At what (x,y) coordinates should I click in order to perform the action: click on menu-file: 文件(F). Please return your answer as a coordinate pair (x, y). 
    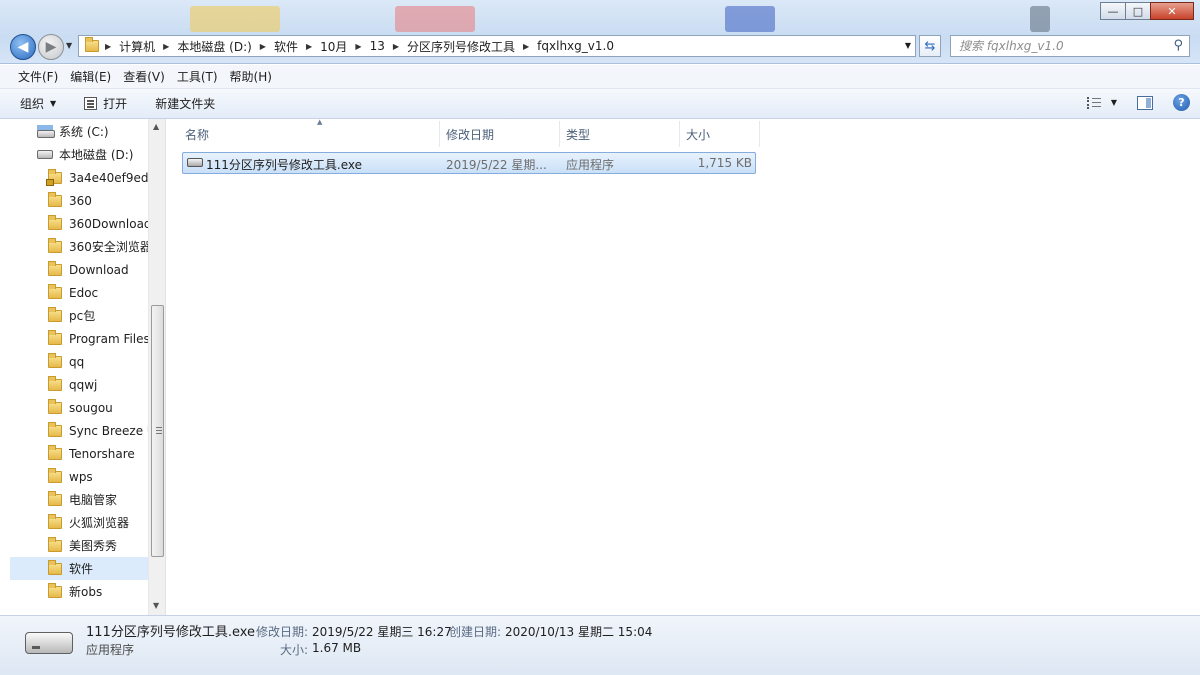
    Looking at the image, I should click on (38, 76).